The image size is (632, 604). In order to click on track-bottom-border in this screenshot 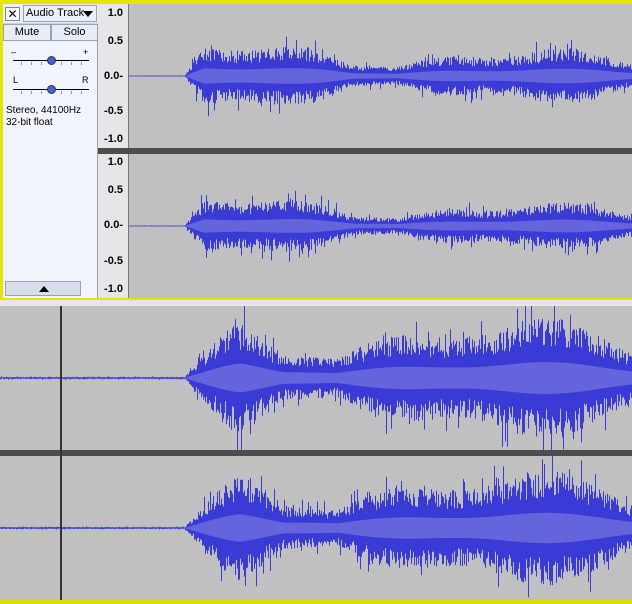, I will do `click(316, 602)`.